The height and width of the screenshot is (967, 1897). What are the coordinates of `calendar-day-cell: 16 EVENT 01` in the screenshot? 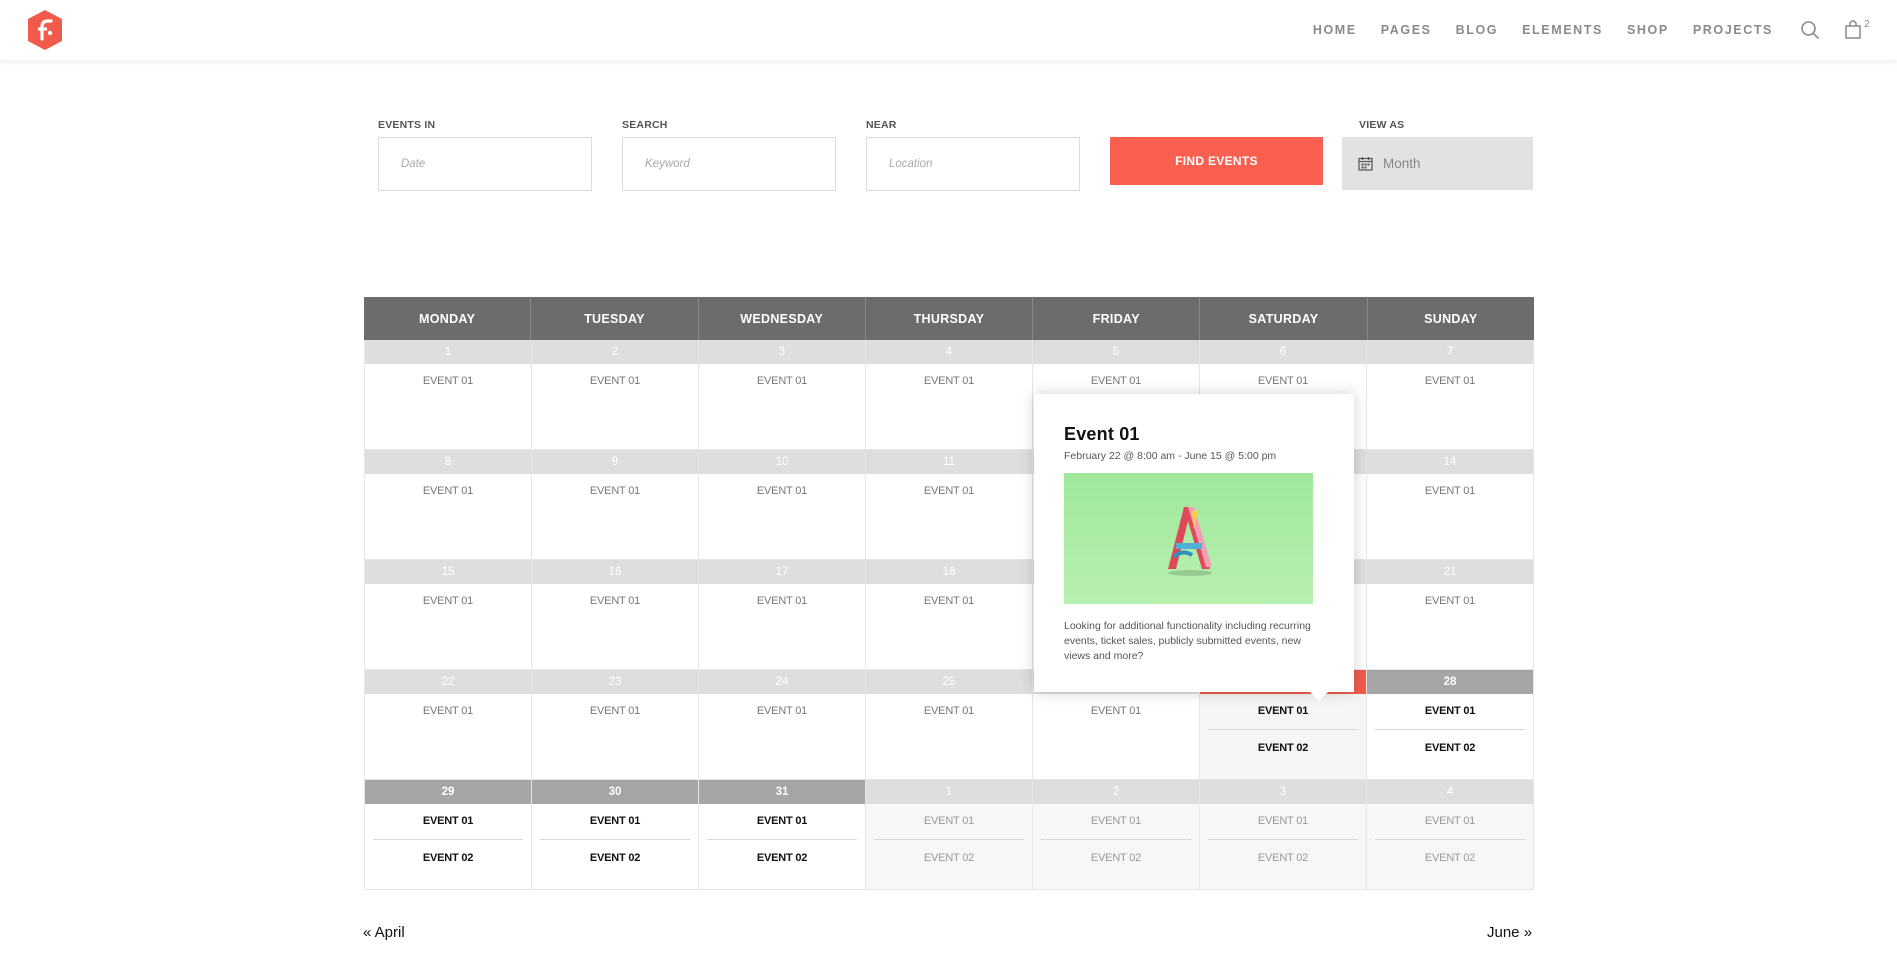 It's located at (615, 615).